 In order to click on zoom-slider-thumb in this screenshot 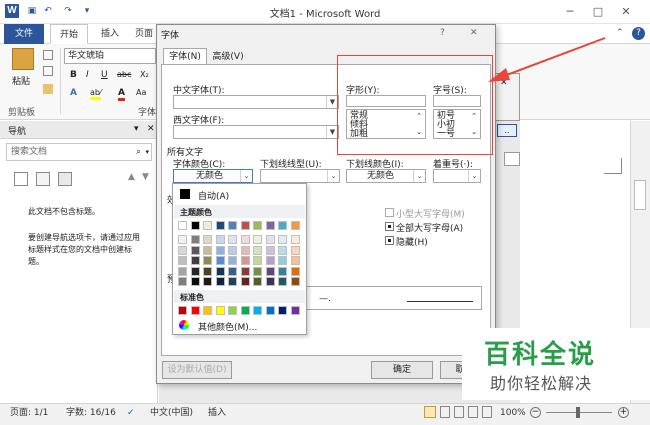, I will do `click(578, 412)`.